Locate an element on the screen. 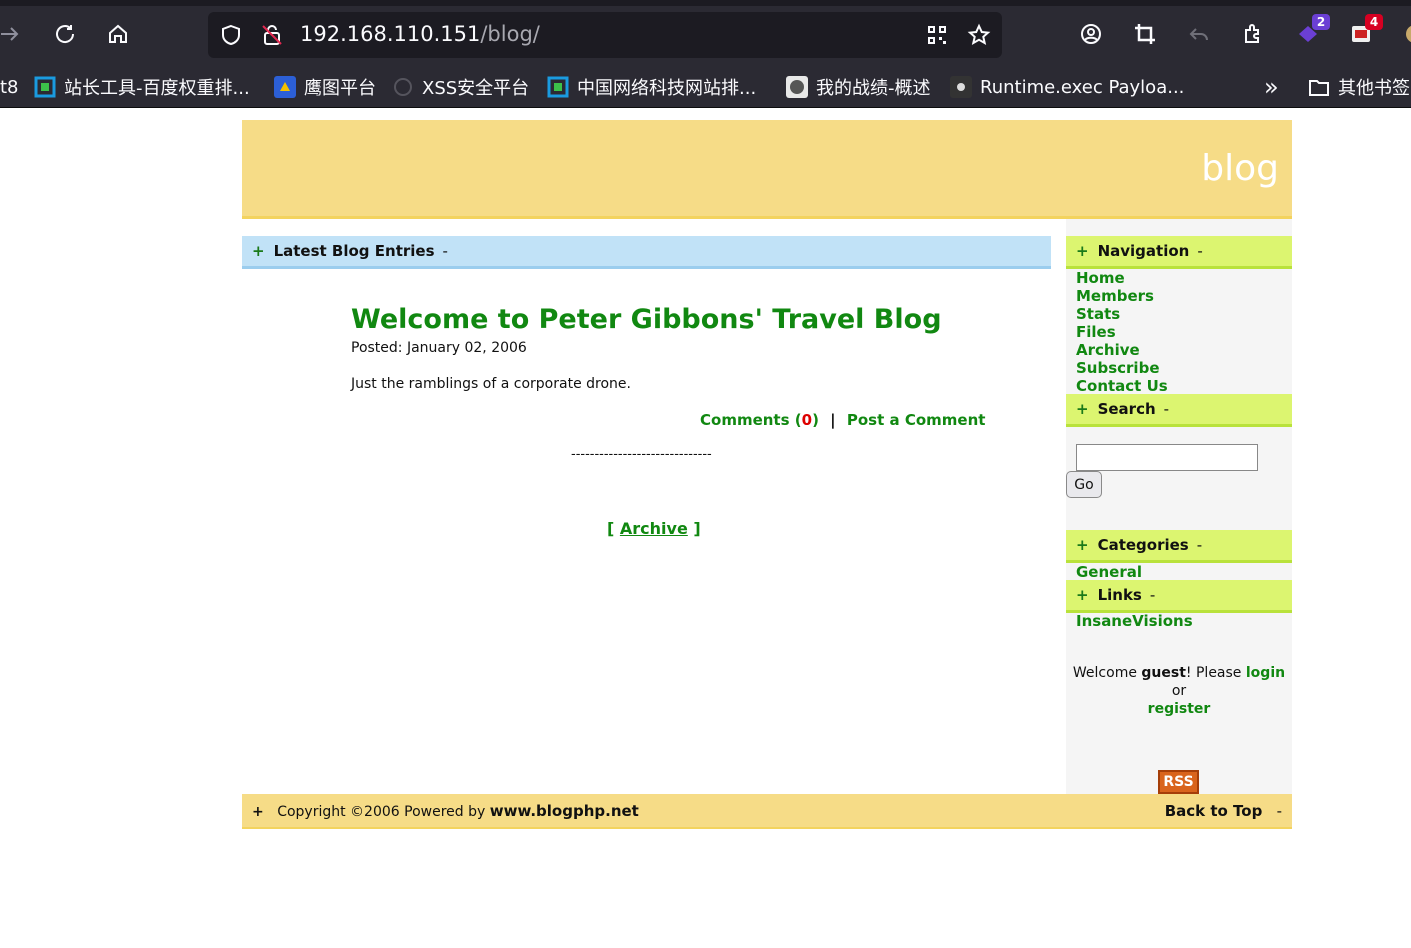  bookmark-label: 我的战绩-概述 is located at coordinates (873, 88).